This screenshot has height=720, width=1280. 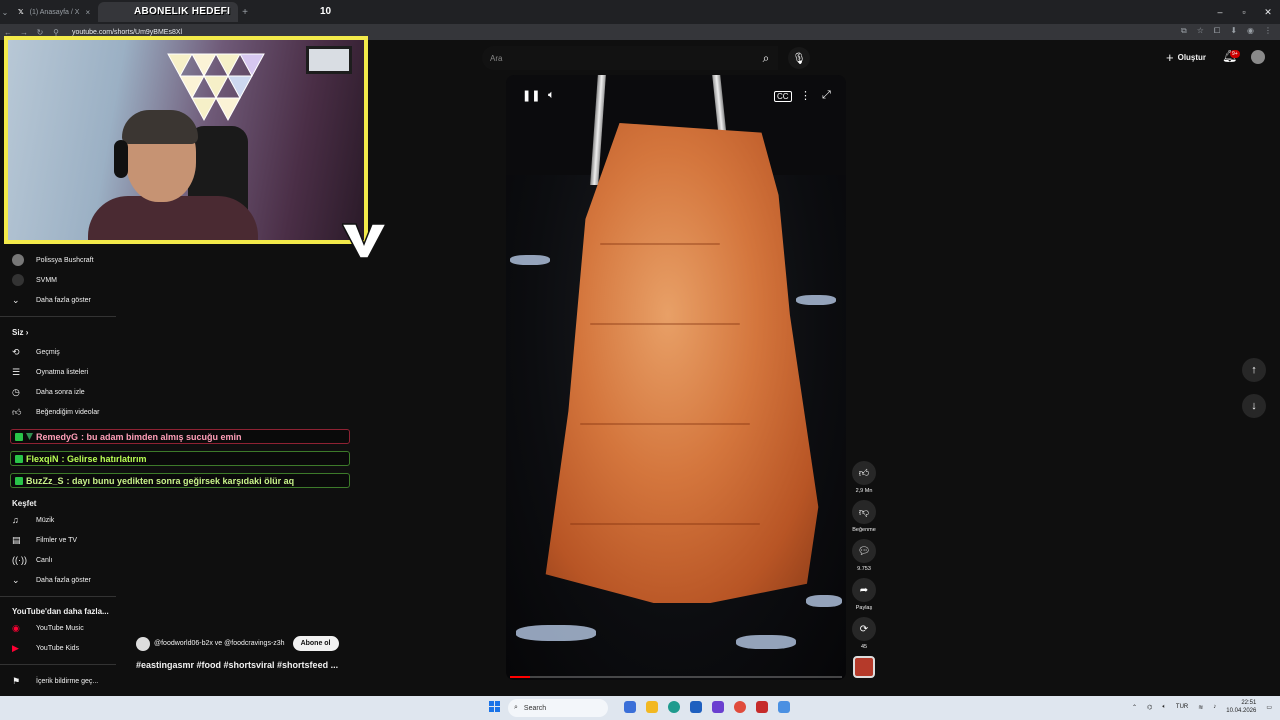 I want to click on dislike-button: 👎︎, so click(x=864, y=512).